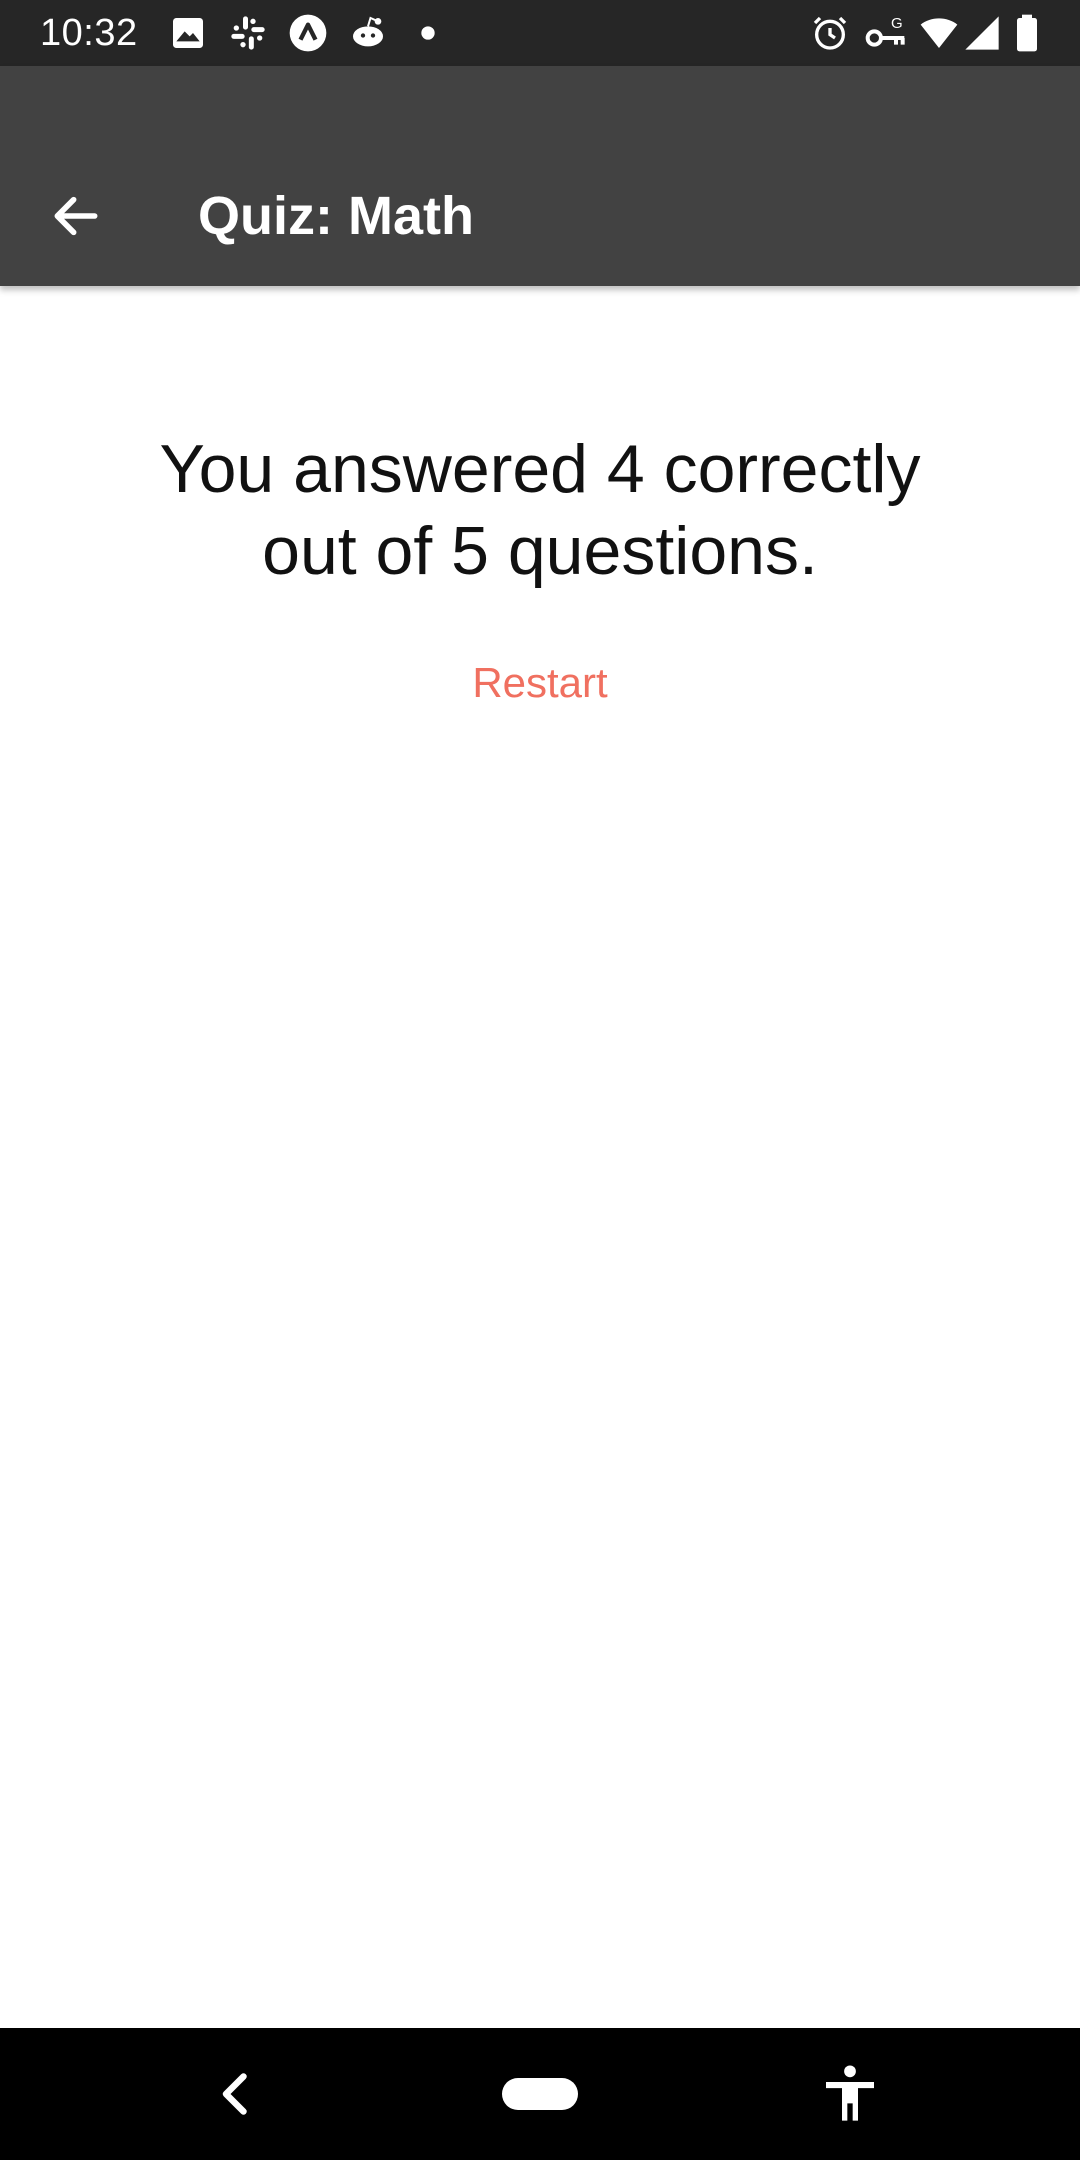 The width and height of the screenshot is (1080, 2160). I want to click on nav-back-button, so click(236, 2094).